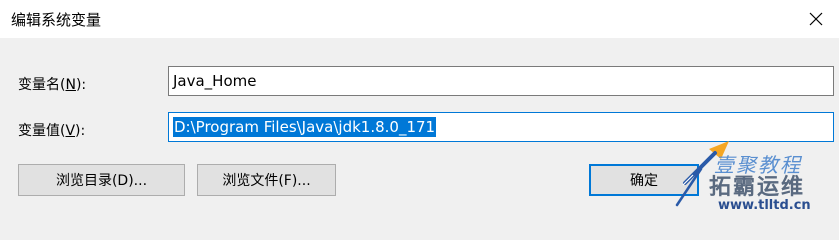 The image size is (839, 240). I want to click on dialog-title: 编辑系统变量, so click(56, 20).